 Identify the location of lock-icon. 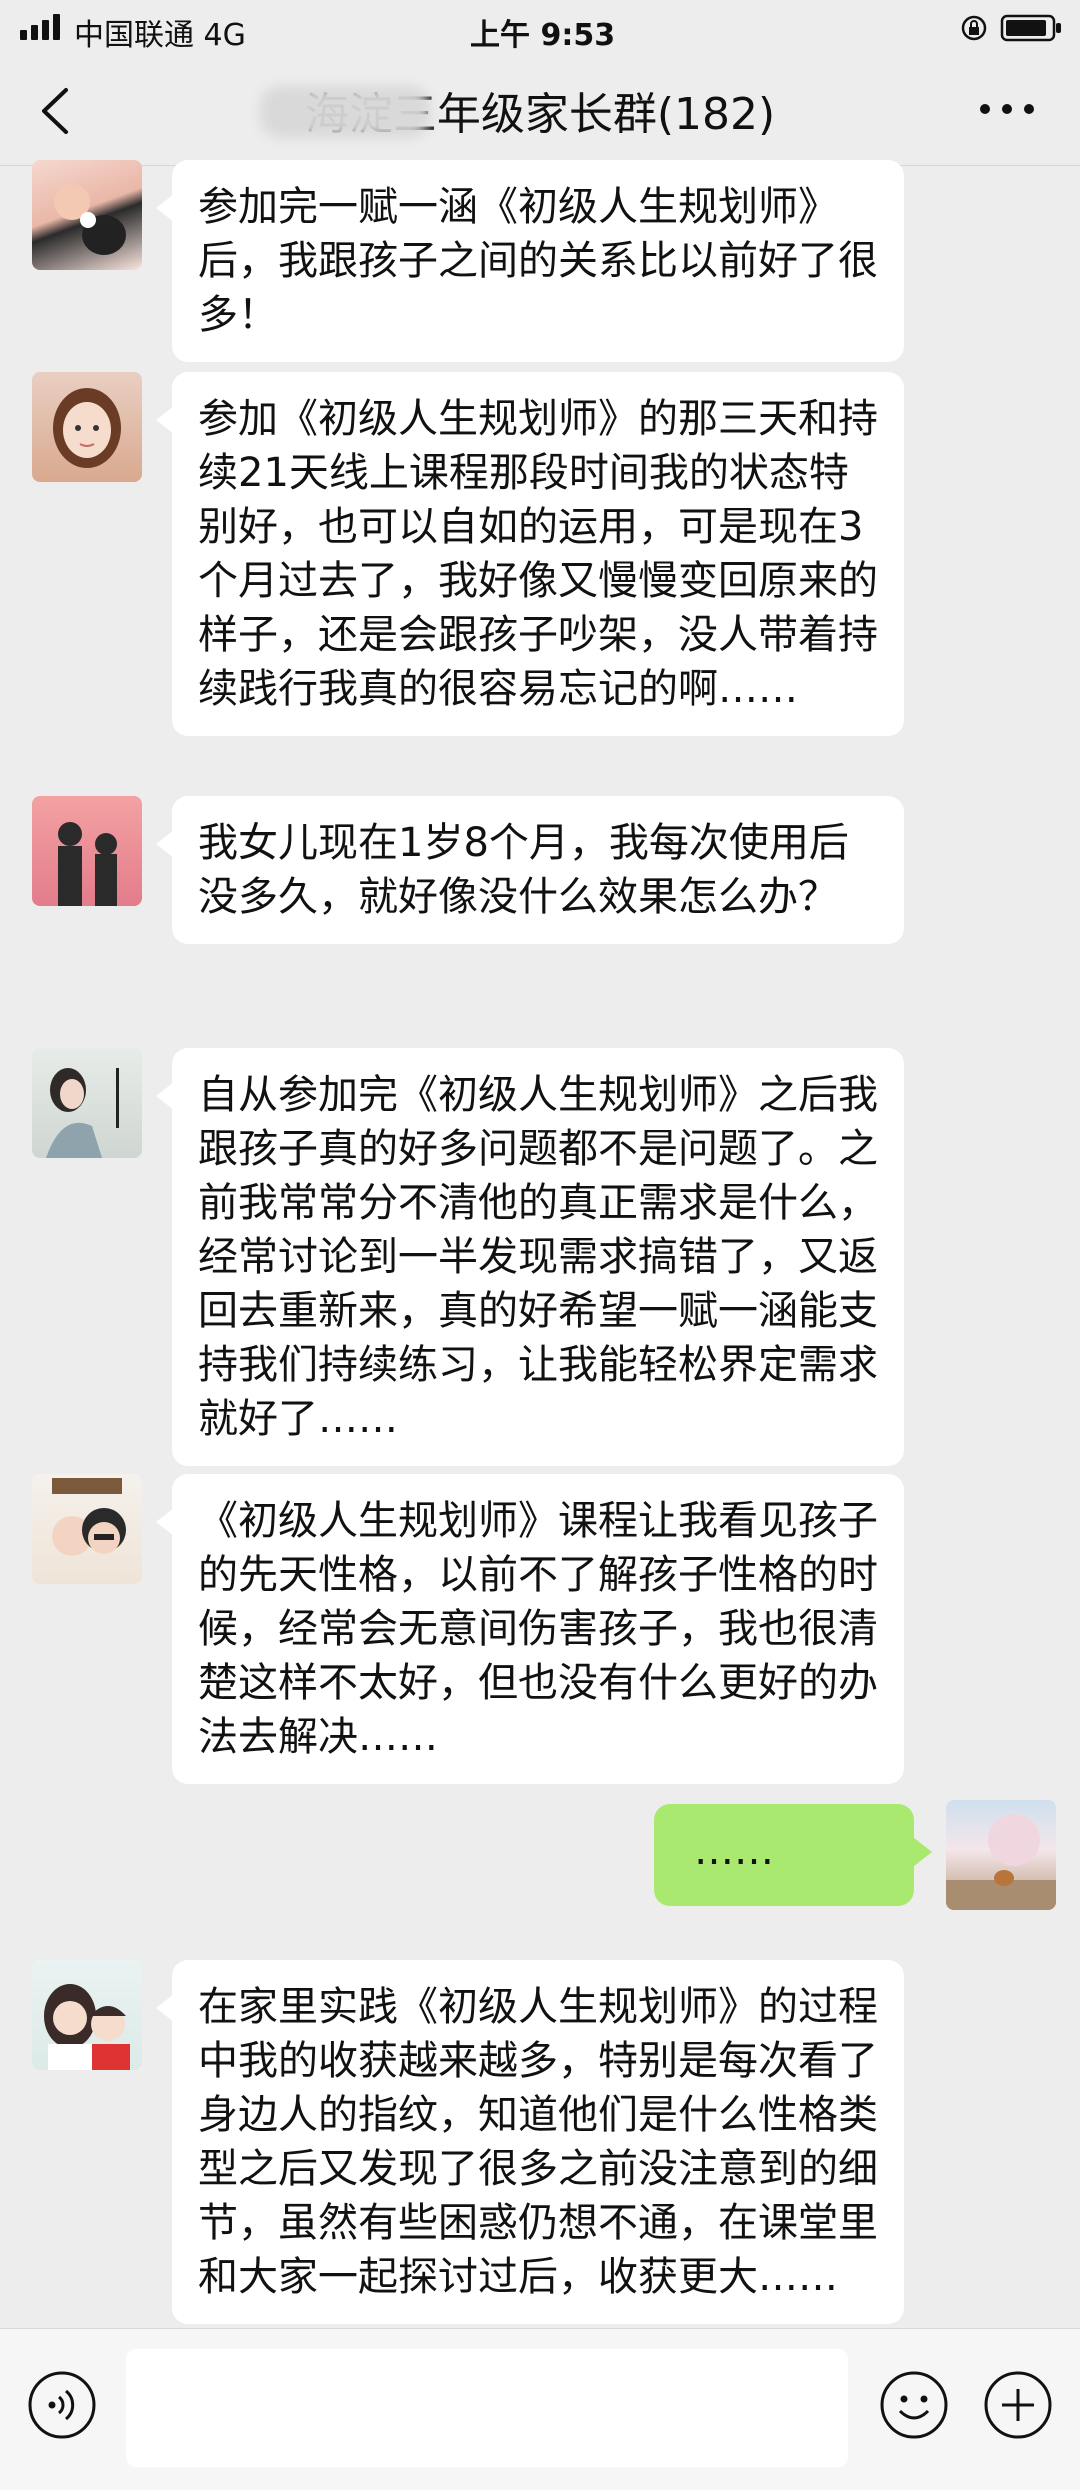
(974, 28).